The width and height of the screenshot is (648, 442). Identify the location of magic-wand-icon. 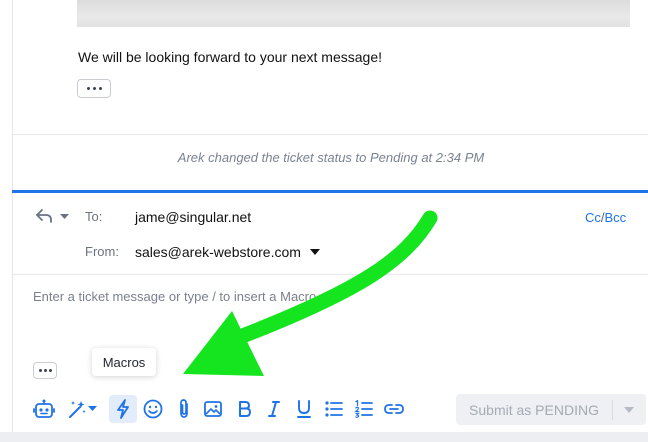
(76, 409).